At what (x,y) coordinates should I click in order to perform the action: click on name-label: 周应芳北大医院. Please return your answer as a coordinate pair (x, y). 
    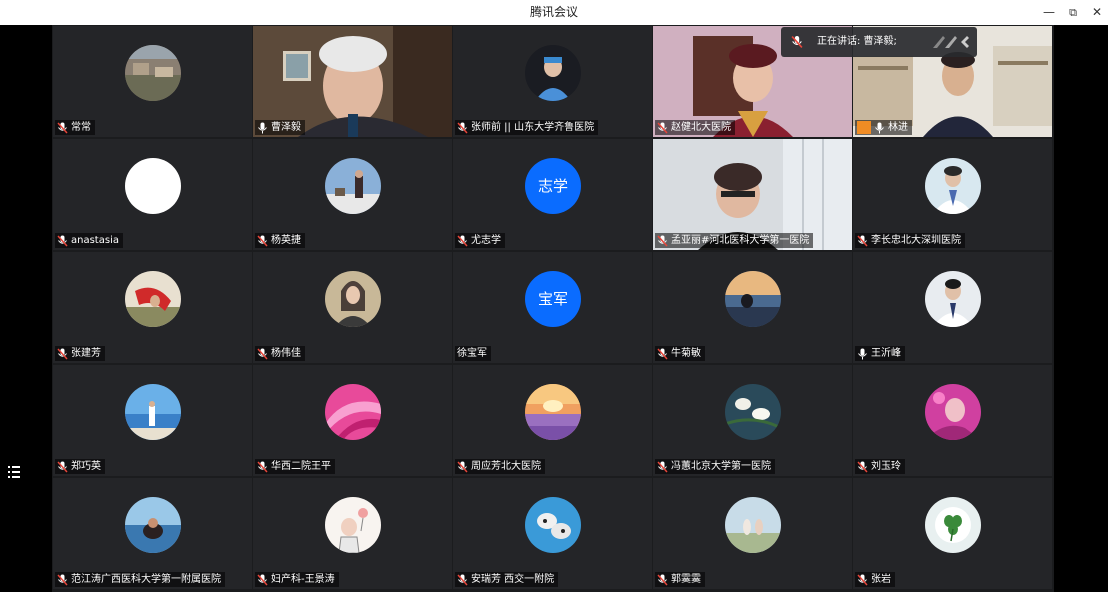
    Looking at the image, I should click on (500, 466).